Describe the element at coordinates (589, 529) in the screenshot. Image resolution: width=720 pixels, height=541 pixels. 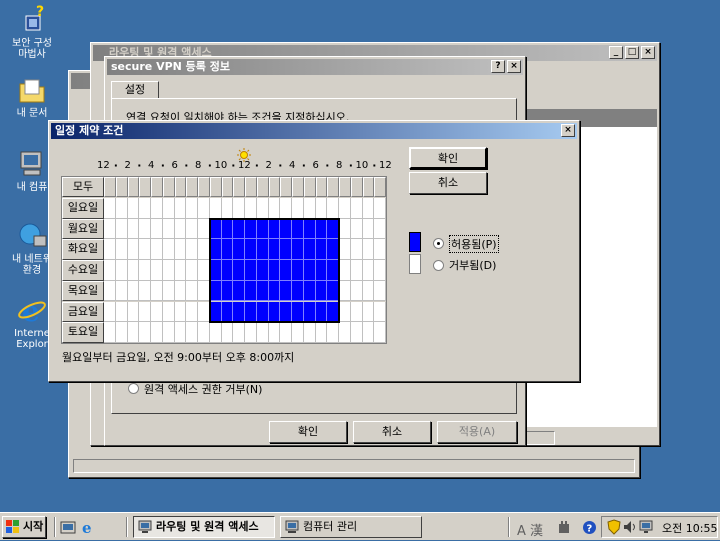
I see `help-icon: ?` at that location.